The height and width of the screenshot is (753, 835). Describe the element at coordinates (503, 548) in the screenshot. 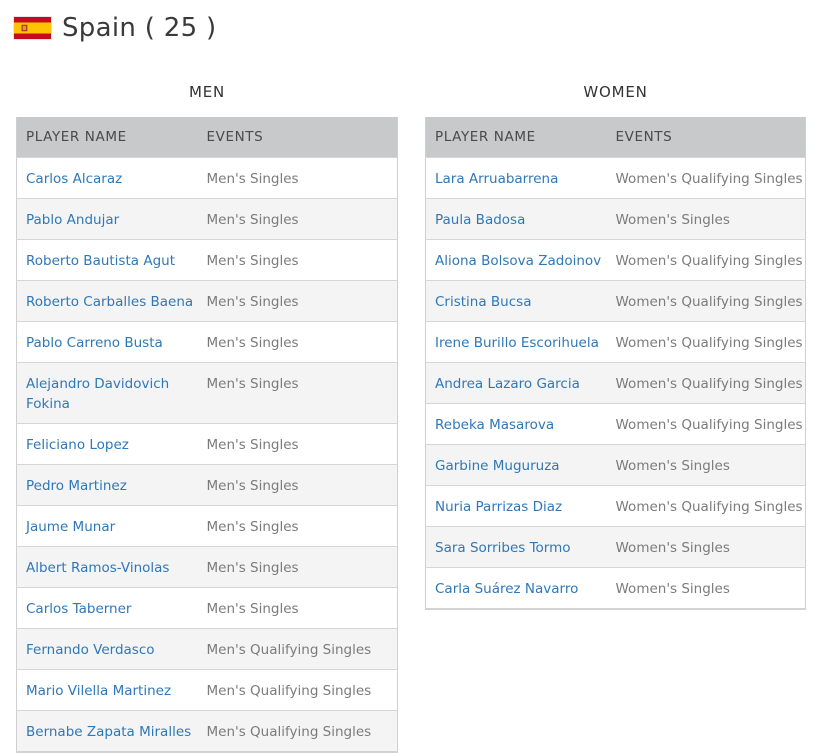

I see `player-name-link: Sara Sorribes Tormo` at that location.